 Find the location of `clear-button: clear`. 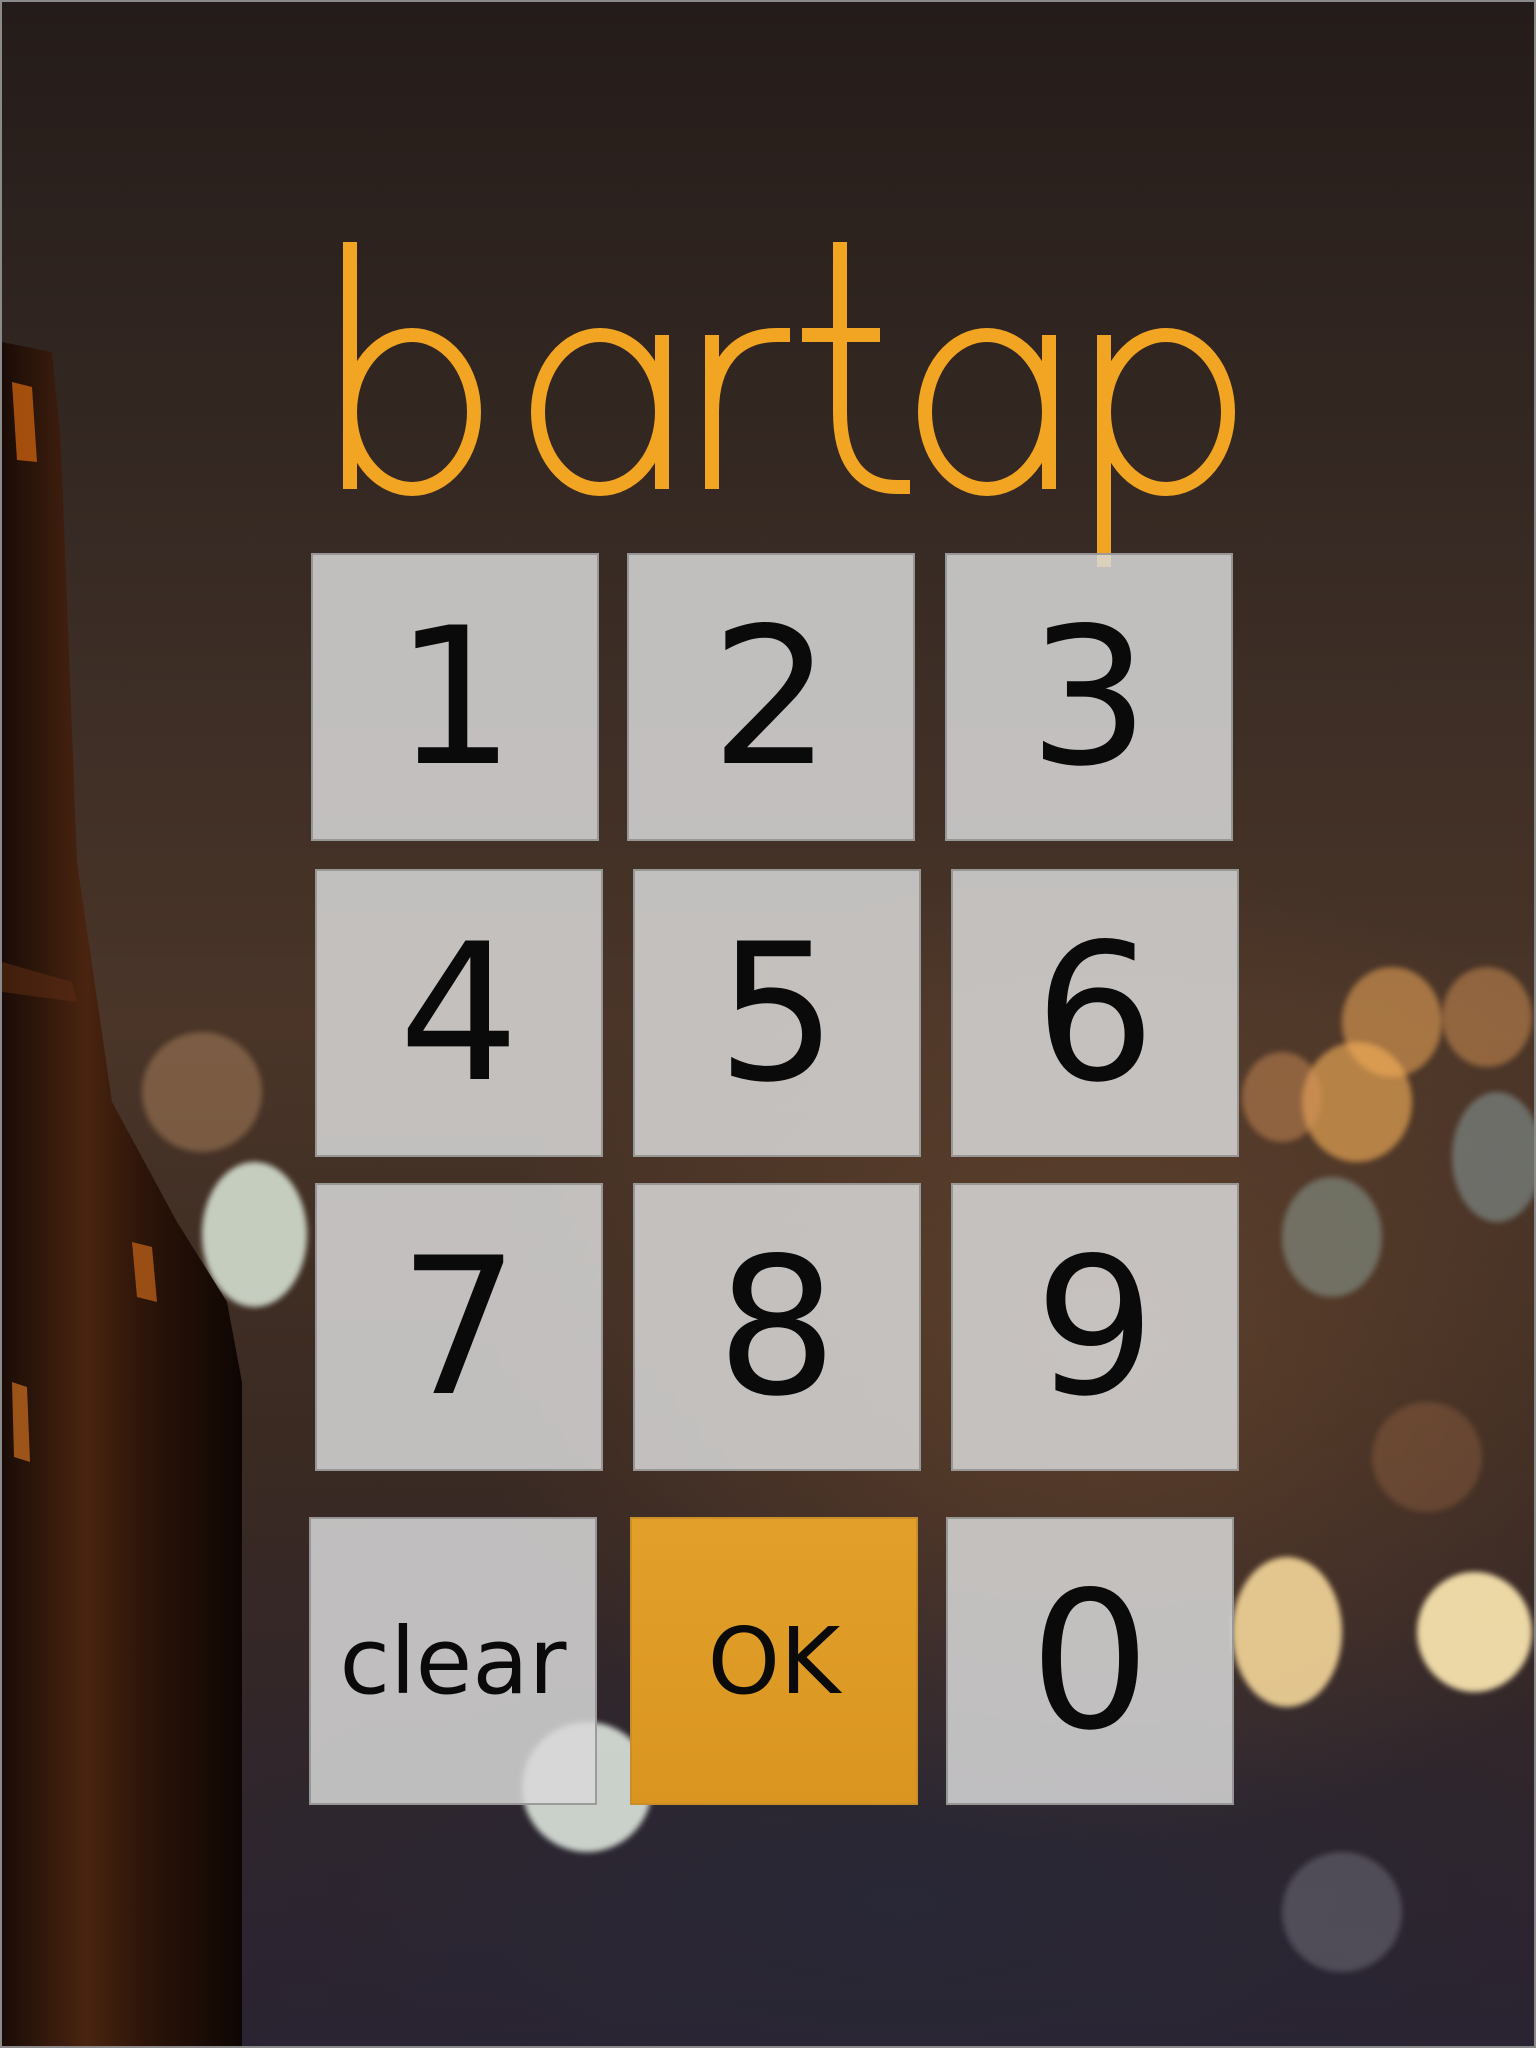

clear-button: clear is located at coordinates (453, 1661).